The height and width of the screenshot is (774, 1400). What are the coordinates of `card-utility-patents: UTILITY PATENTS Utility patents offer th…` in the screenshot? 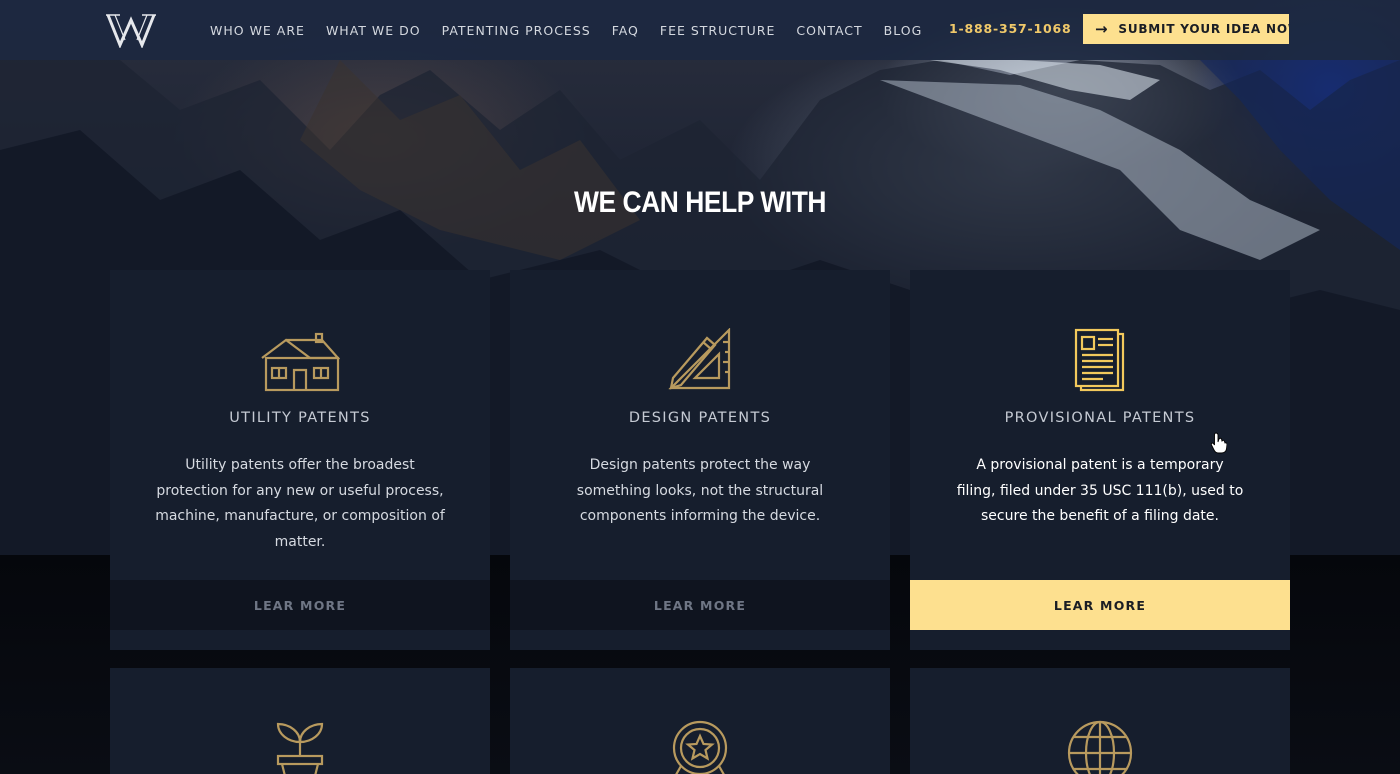 It's located at (300, 460).